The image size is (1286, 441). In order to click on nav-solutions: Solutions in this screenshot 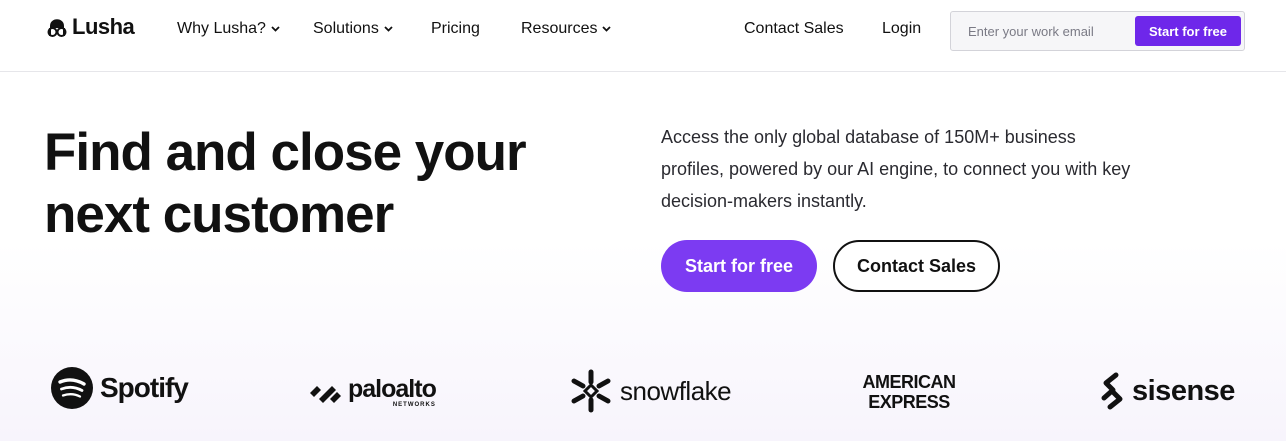, I will do `click(353, 29)`.